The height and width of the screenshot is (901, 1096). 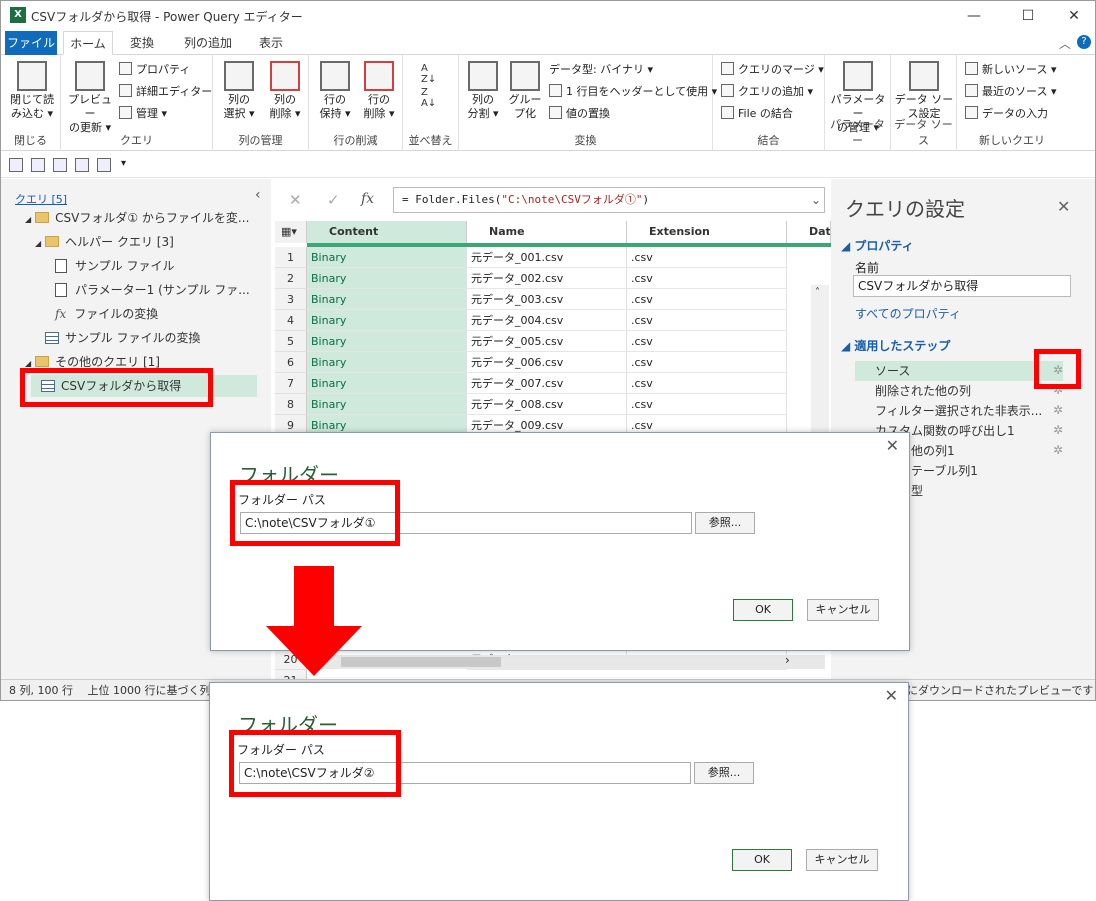 I want to click on tree-item-sample-file: サンプル ファイル, so click(x=114, y=266).